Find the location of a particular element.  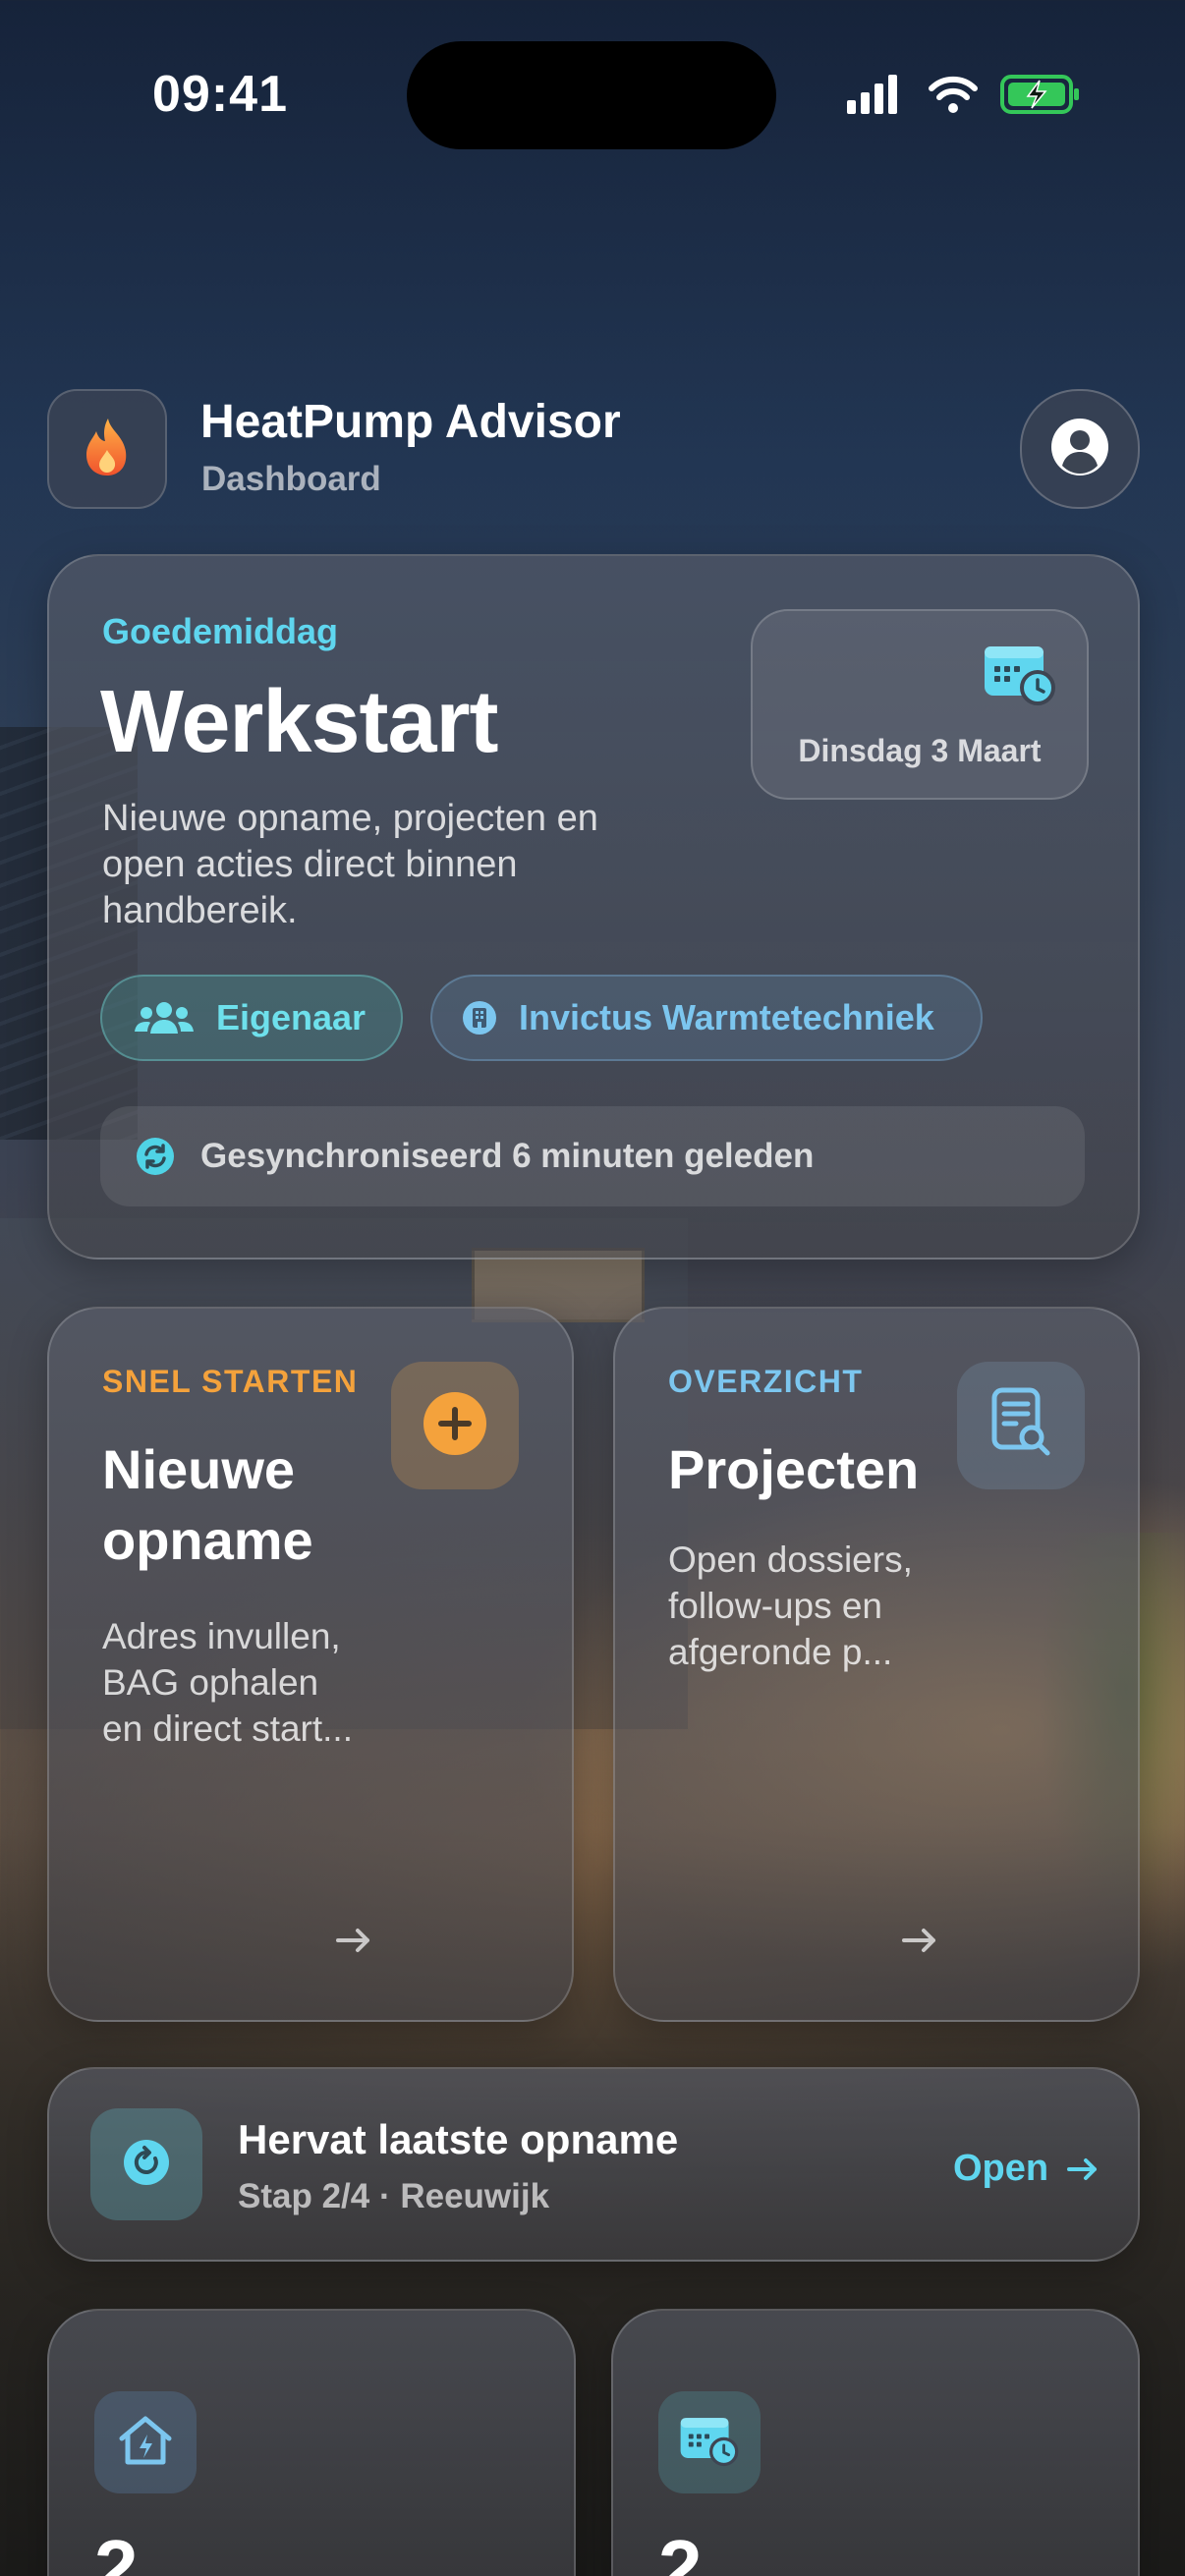

houses-stat-tile: 2 is located at coordinates (312, 2442).